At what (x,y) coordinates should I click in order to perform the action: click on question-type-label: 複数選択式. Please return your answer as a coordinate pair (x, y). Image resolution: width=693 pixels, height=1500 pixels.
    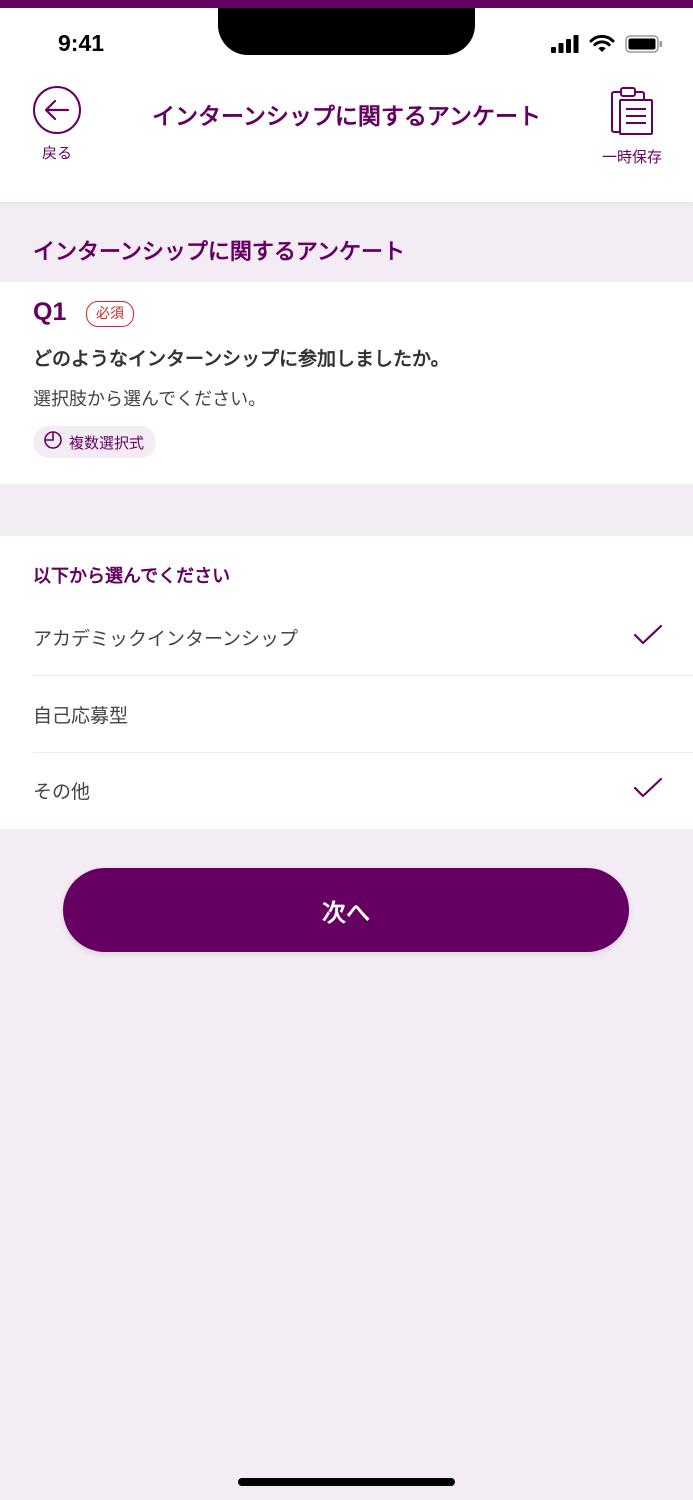
    Looking at the image, I should click on (107, 442).